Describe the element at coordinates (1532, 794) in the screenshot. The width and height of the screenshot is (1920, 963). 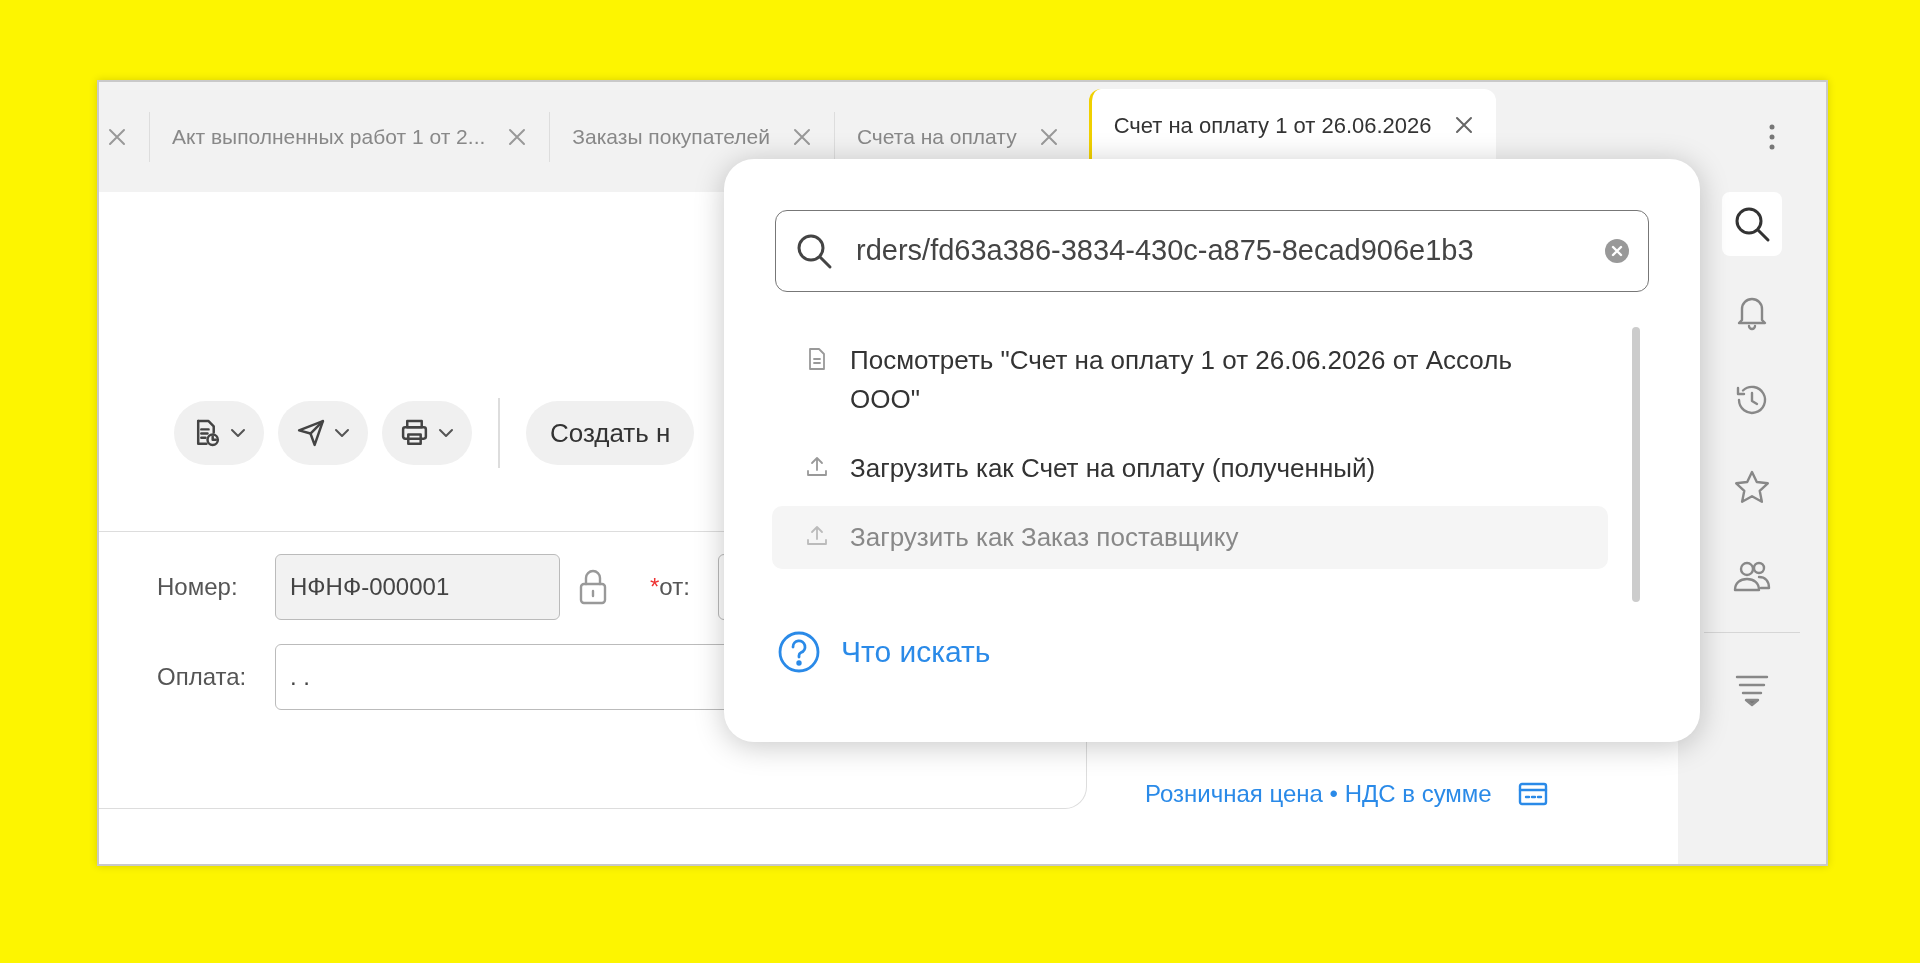
I see `card-icon` at that location.